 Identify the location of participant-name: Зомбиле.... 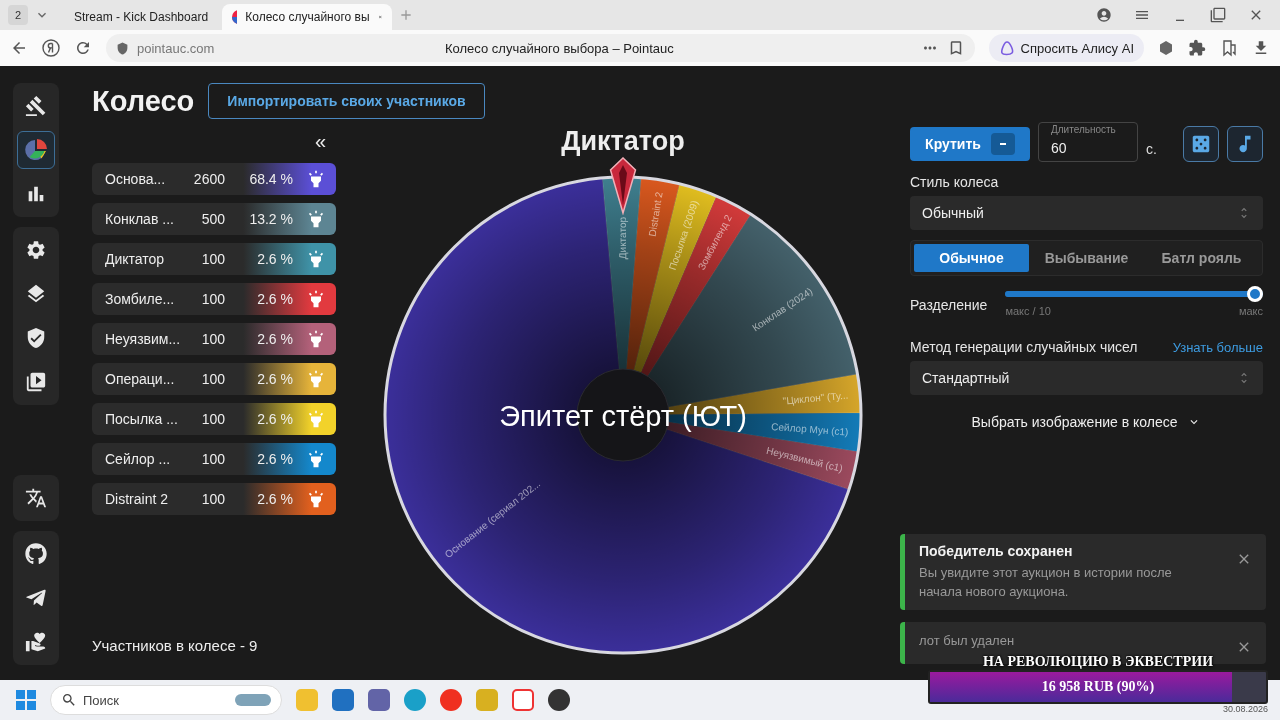
(140, 299).